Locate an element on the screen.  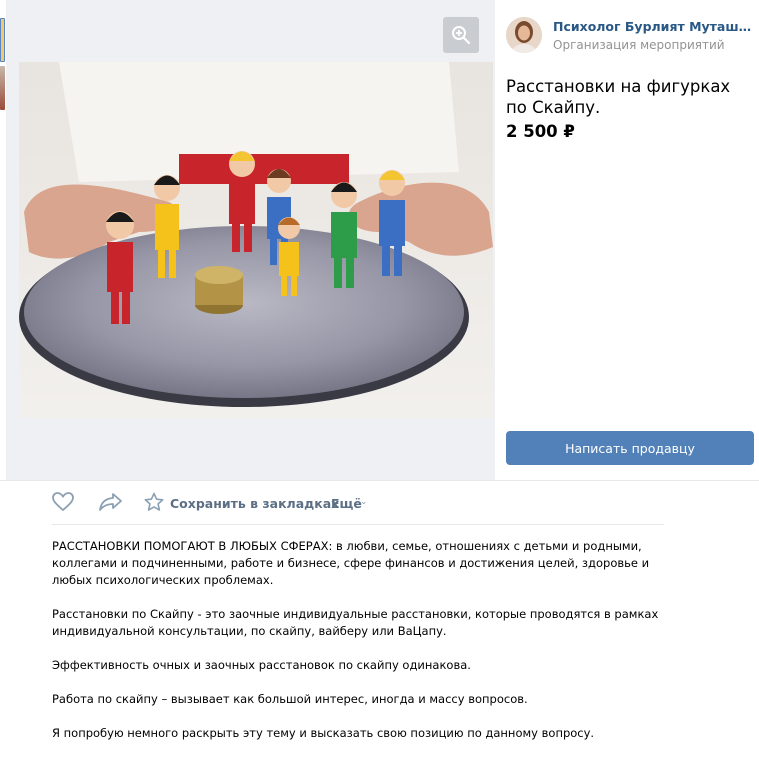
share-arrow-icon is located at coordinates (111, 502).